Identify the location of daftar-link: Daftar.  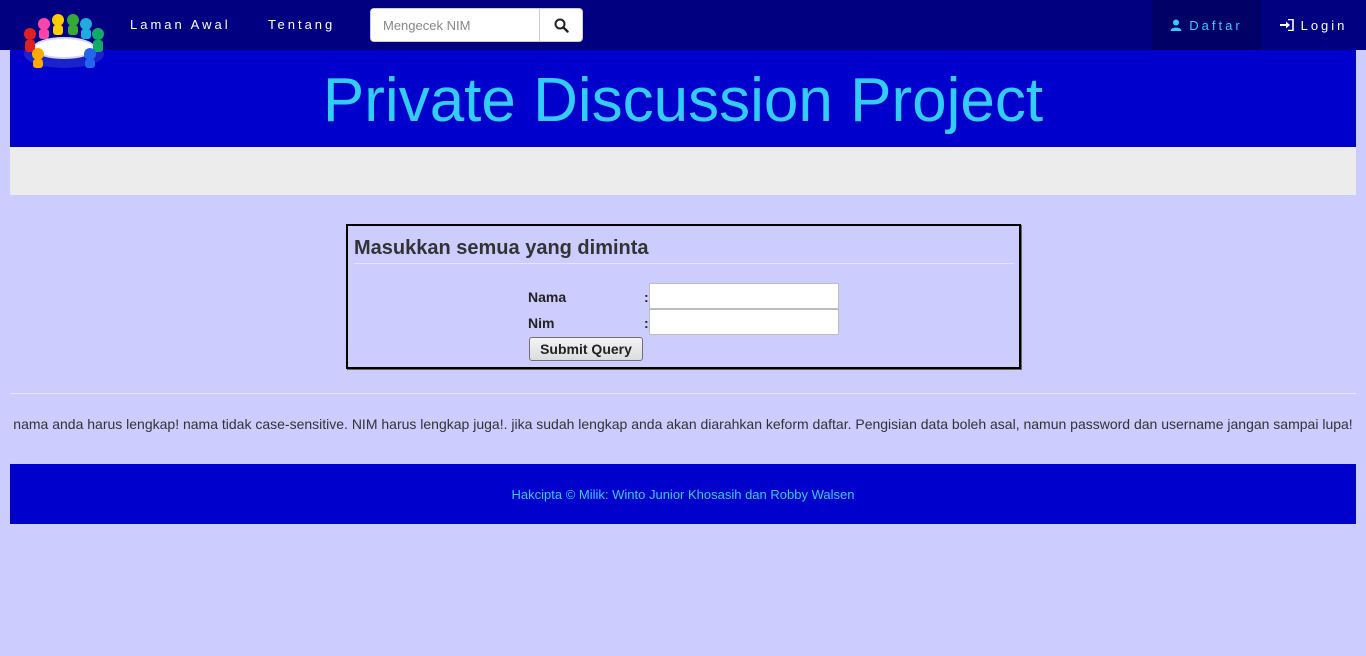
(1206, 25).